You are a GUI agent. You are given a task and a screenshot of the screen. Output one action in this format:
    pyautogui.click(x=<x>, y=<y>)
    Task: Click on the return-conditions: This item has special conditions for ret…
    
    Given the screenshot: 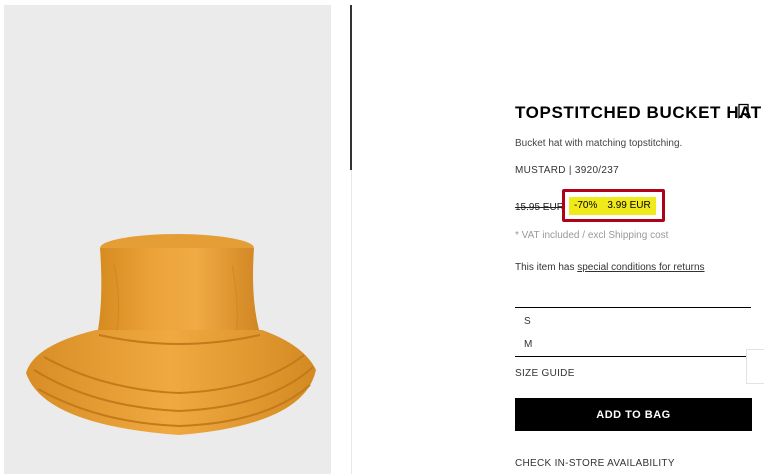 What is the action you would take?
    pyautogui.click(x=610, y=267)
    